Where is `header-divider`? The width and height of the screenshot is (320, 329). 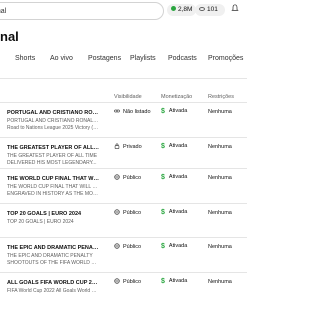
header-divider is located at coordinates (123, 102).